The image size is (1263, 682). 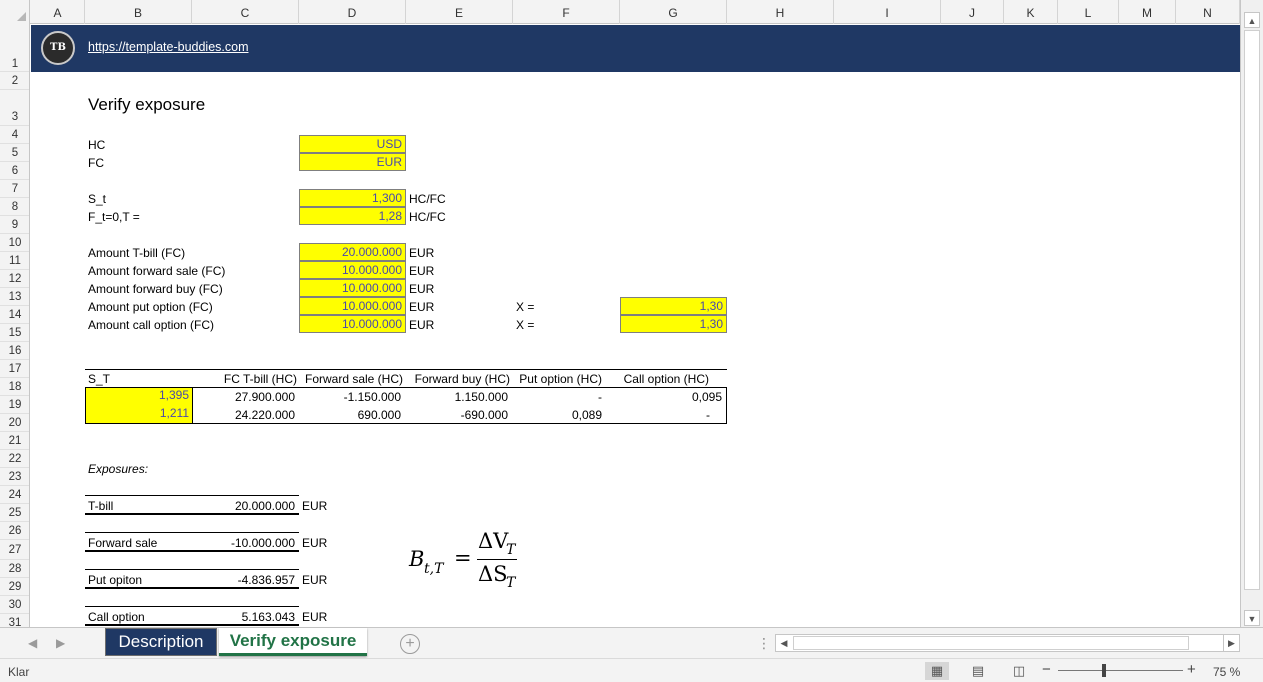 I want to click on vertical-scrollbar: ▲ ▼, so click(x=1251, y=313).